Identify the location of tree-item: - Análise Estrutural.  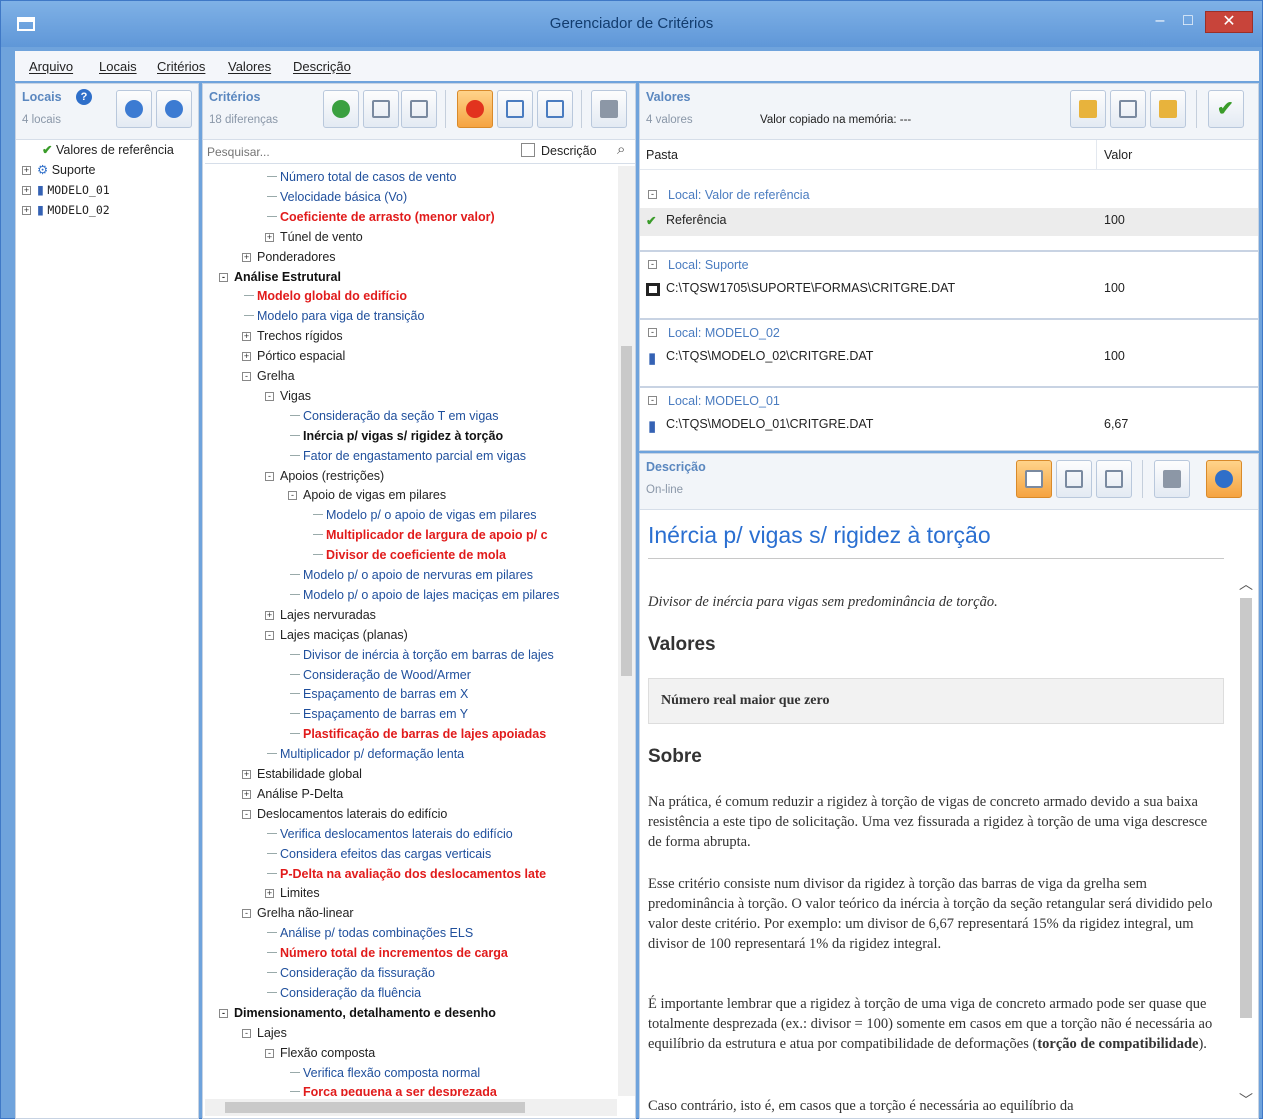
(280, 278).